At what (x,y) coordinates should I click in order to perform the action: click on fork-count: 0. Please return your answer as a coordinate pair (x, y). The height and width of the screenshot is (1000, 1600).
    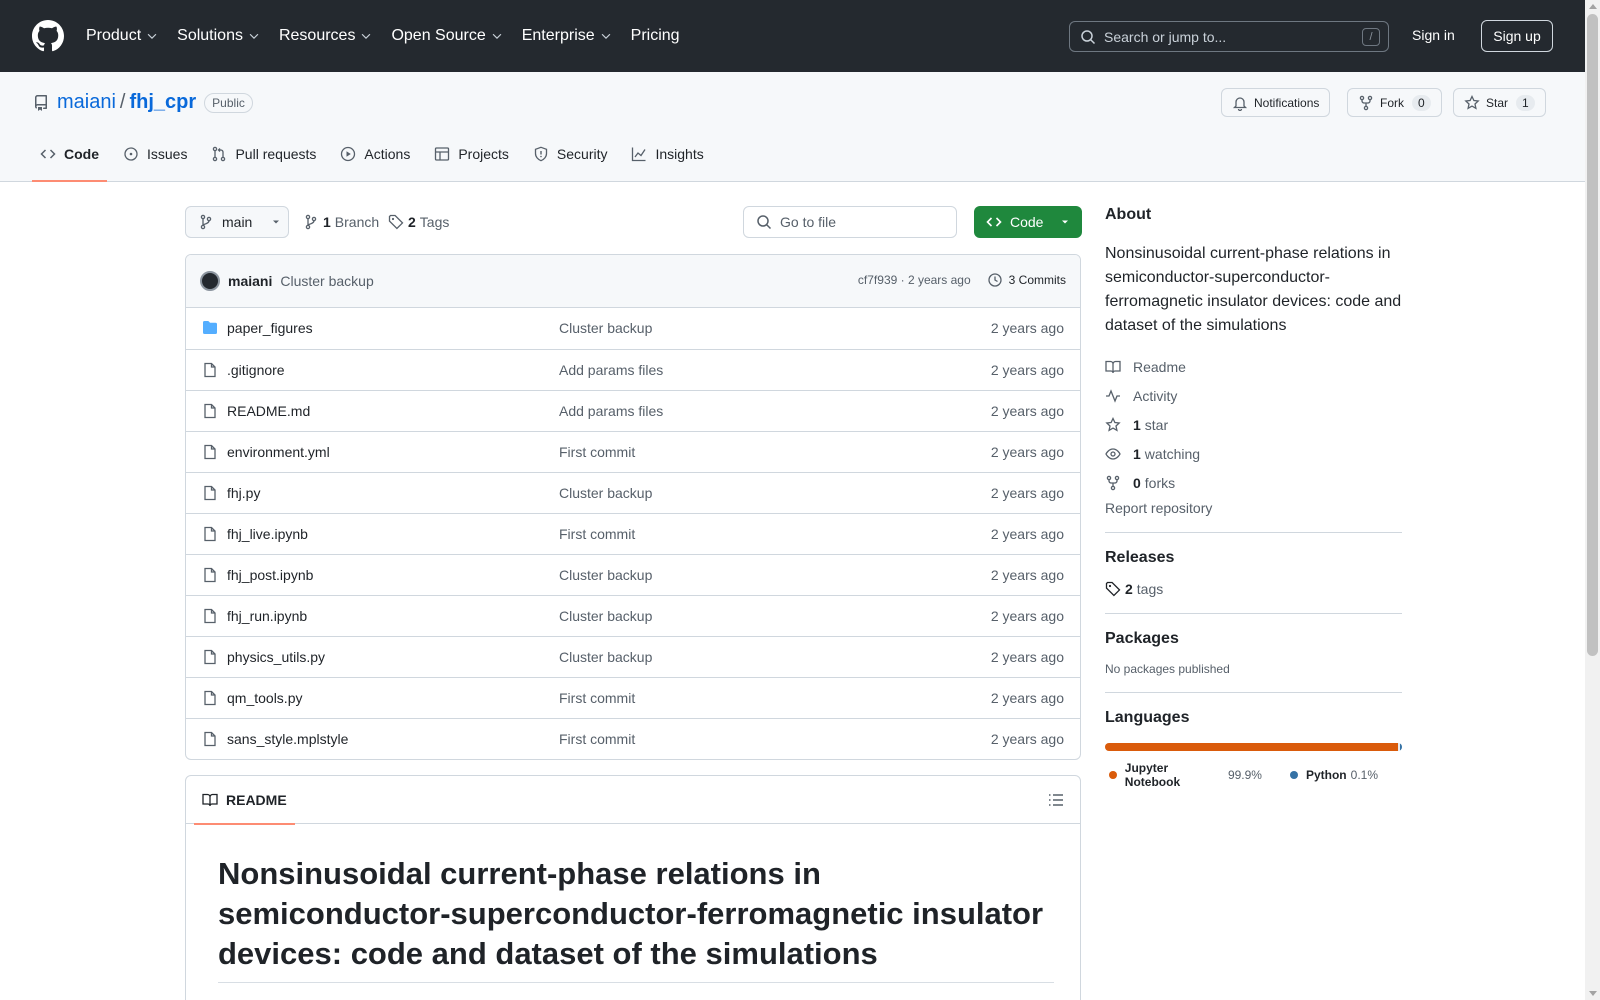
    Looking at the image, I should click on (1421, 102).